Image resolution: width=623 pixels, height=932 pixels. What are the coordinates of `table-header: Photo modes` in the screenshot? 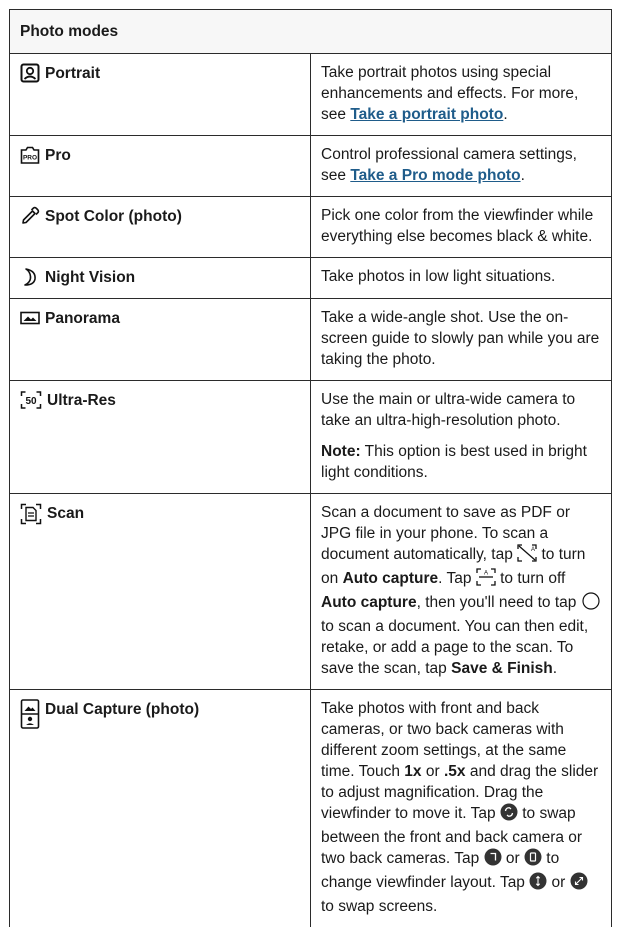 It's located at (310, 31).